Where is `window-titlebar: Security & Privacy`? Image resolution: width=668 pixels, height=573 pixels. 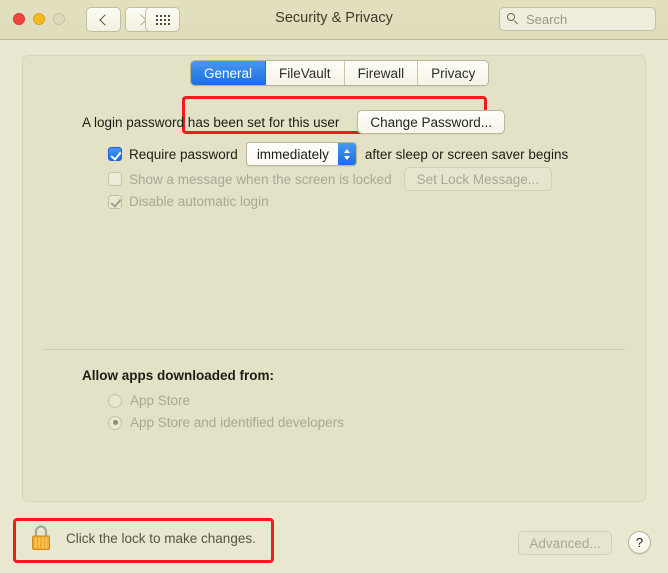 window-titlebar: Security & Privacy is located at coordinates (334, 20).